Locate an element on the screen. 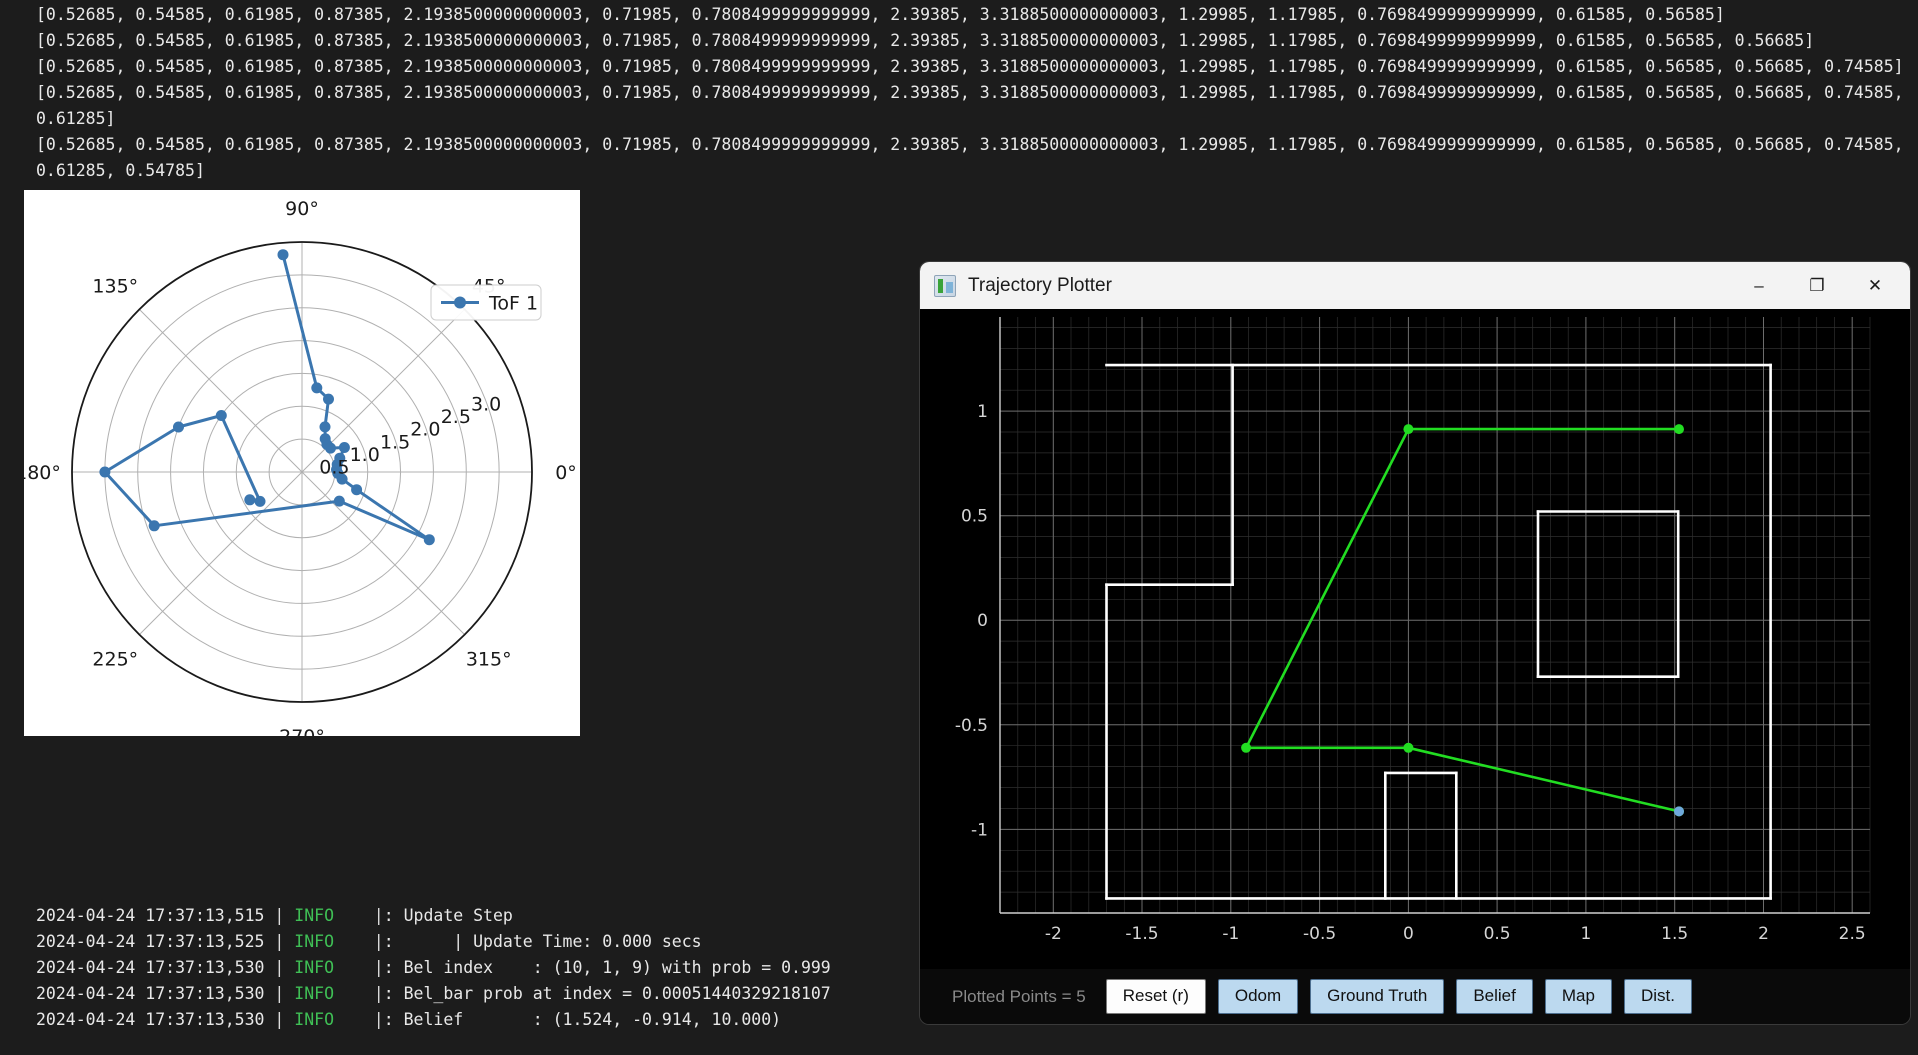  toolbar-button-reset-r: Reset (r) is located at coordinates (1155, 996).